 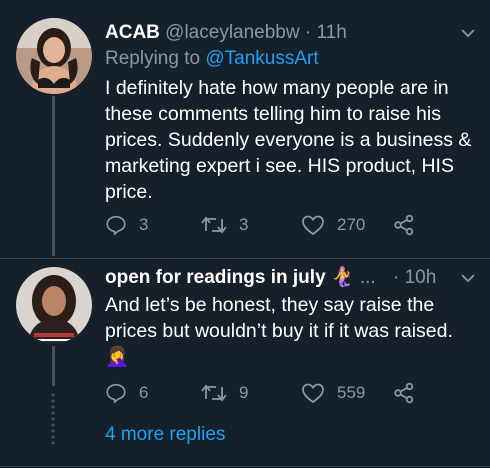 I want to click on like-button: 559, so click(x=333, y=393).